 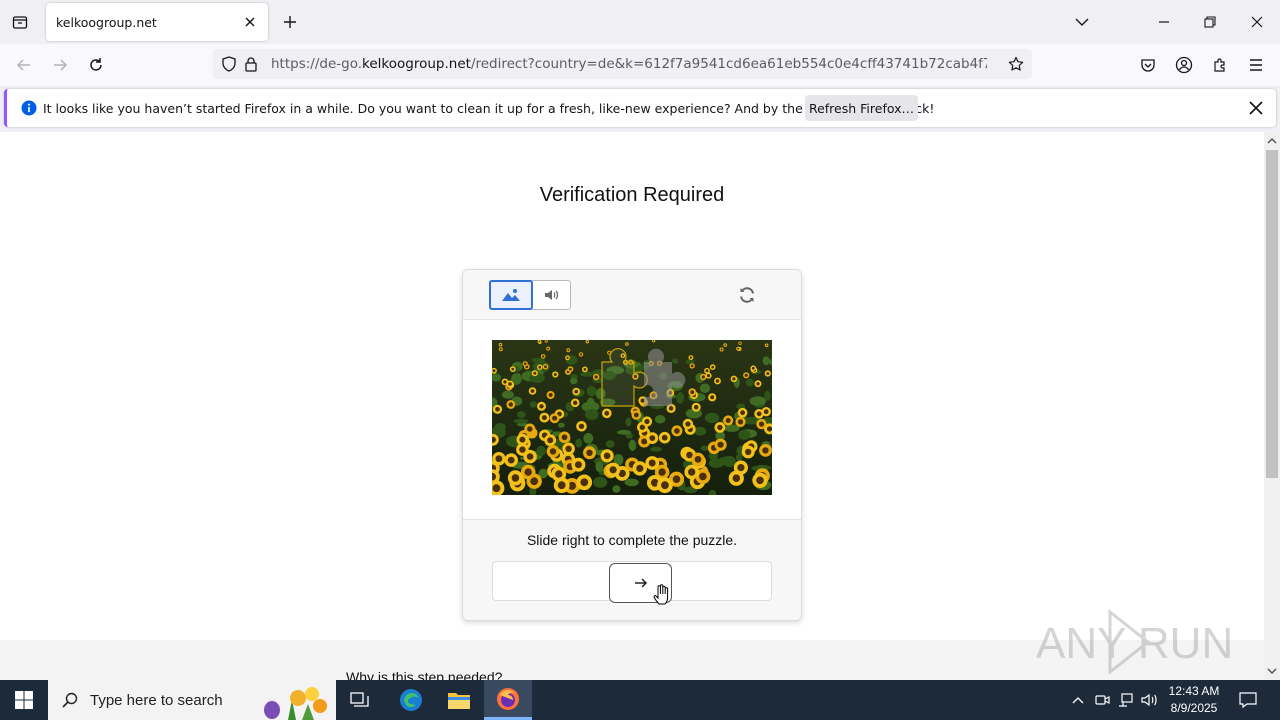 I want to click on task-view-icon, so click(x=360, y=700).